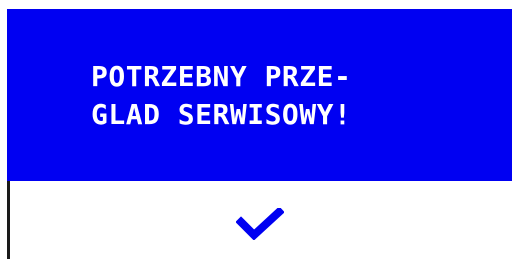 The image size is (512, 259). I want to click on screen-edge, so click(8, 220).